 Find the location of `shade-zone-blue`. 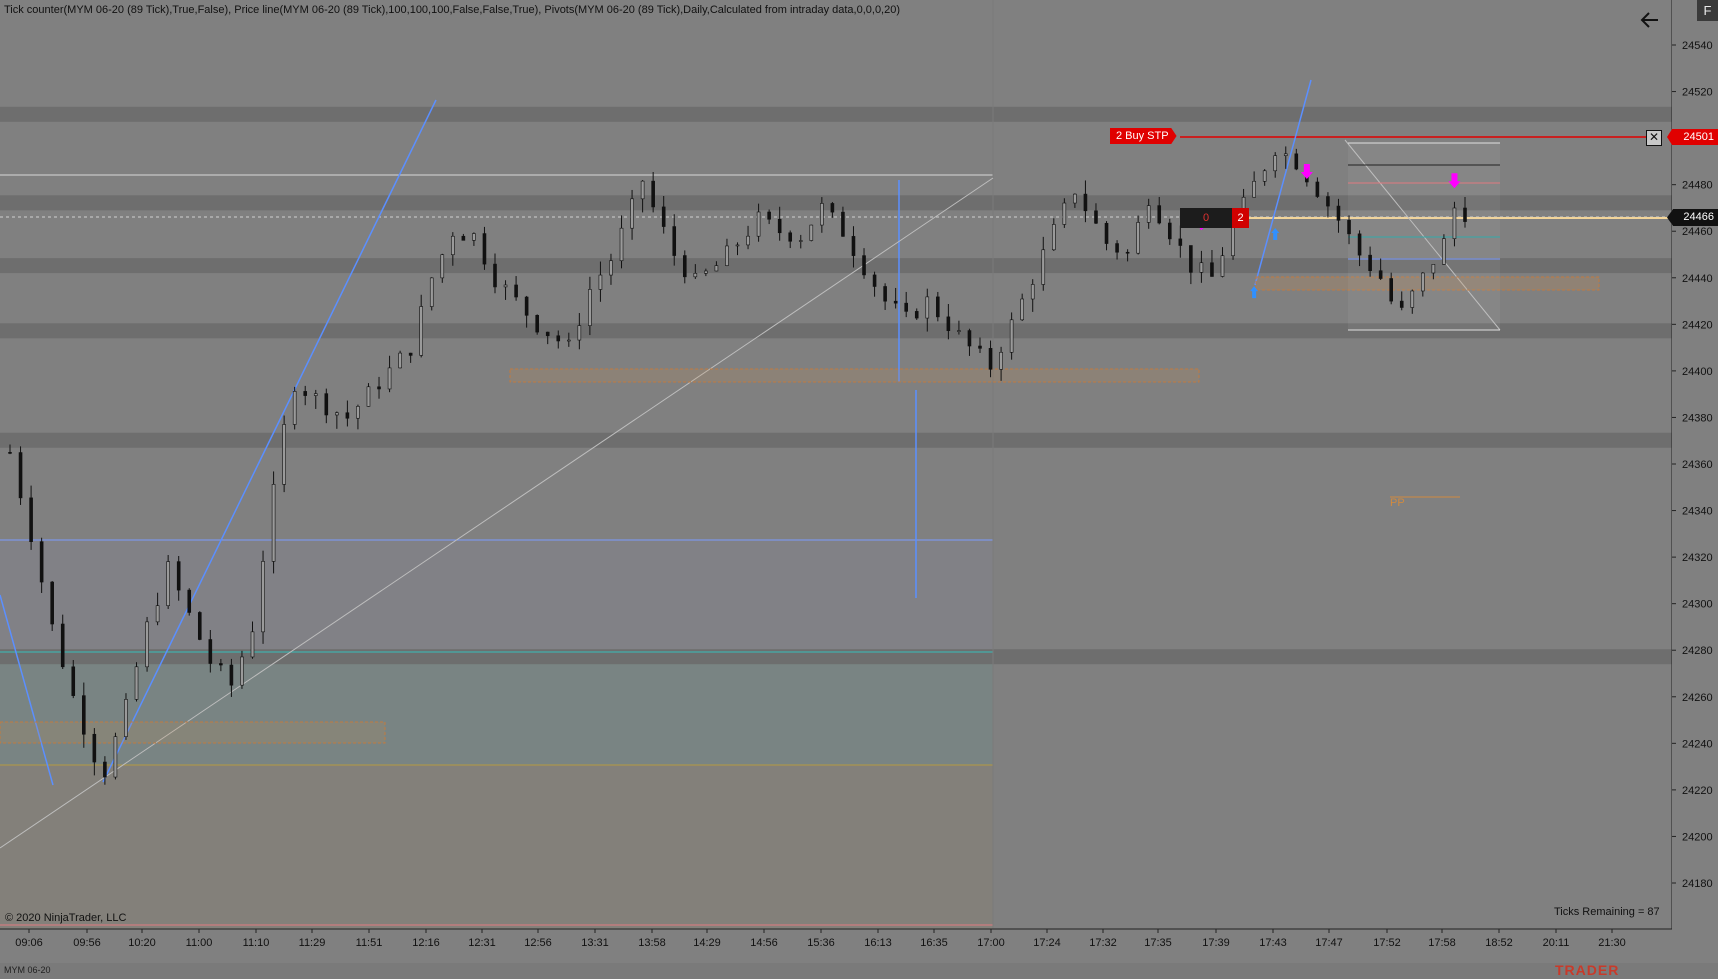

shade-zone-blue is located at coordinates (496, 595).